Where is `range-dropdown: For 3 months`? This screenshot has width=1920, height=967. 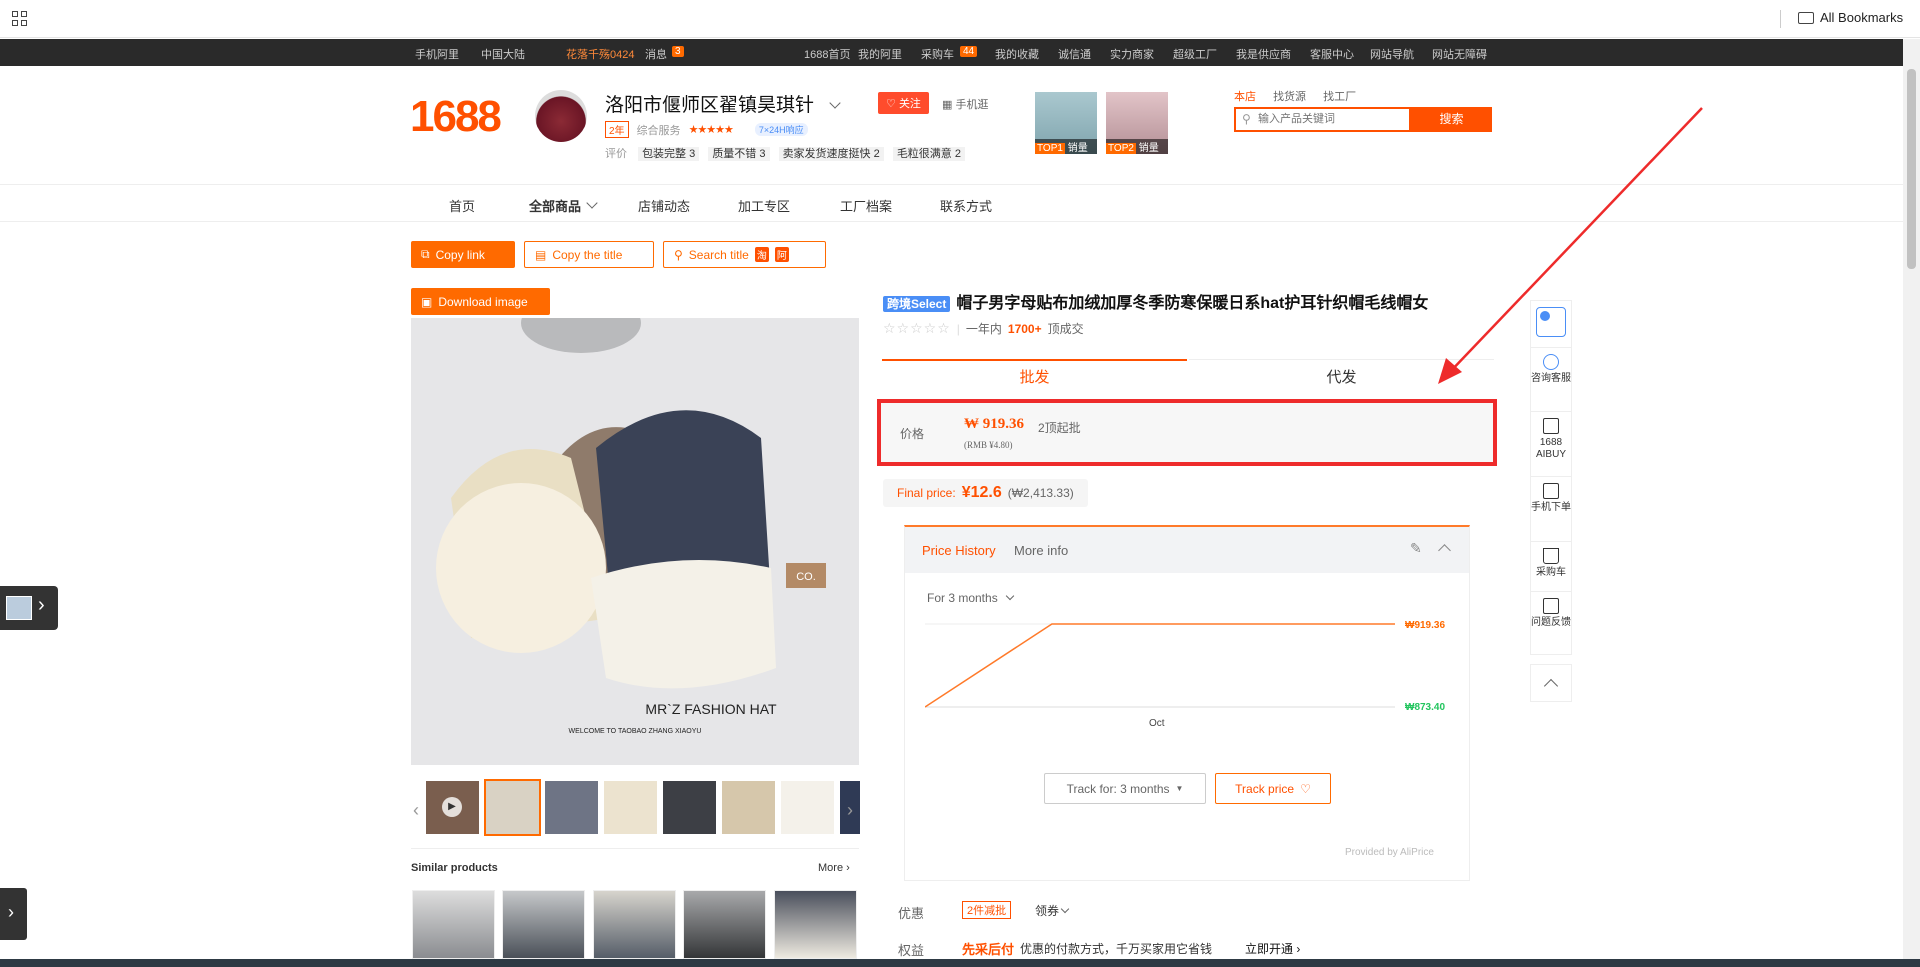 range-dropdown: For 3 months is located at coordinates (971, 598).